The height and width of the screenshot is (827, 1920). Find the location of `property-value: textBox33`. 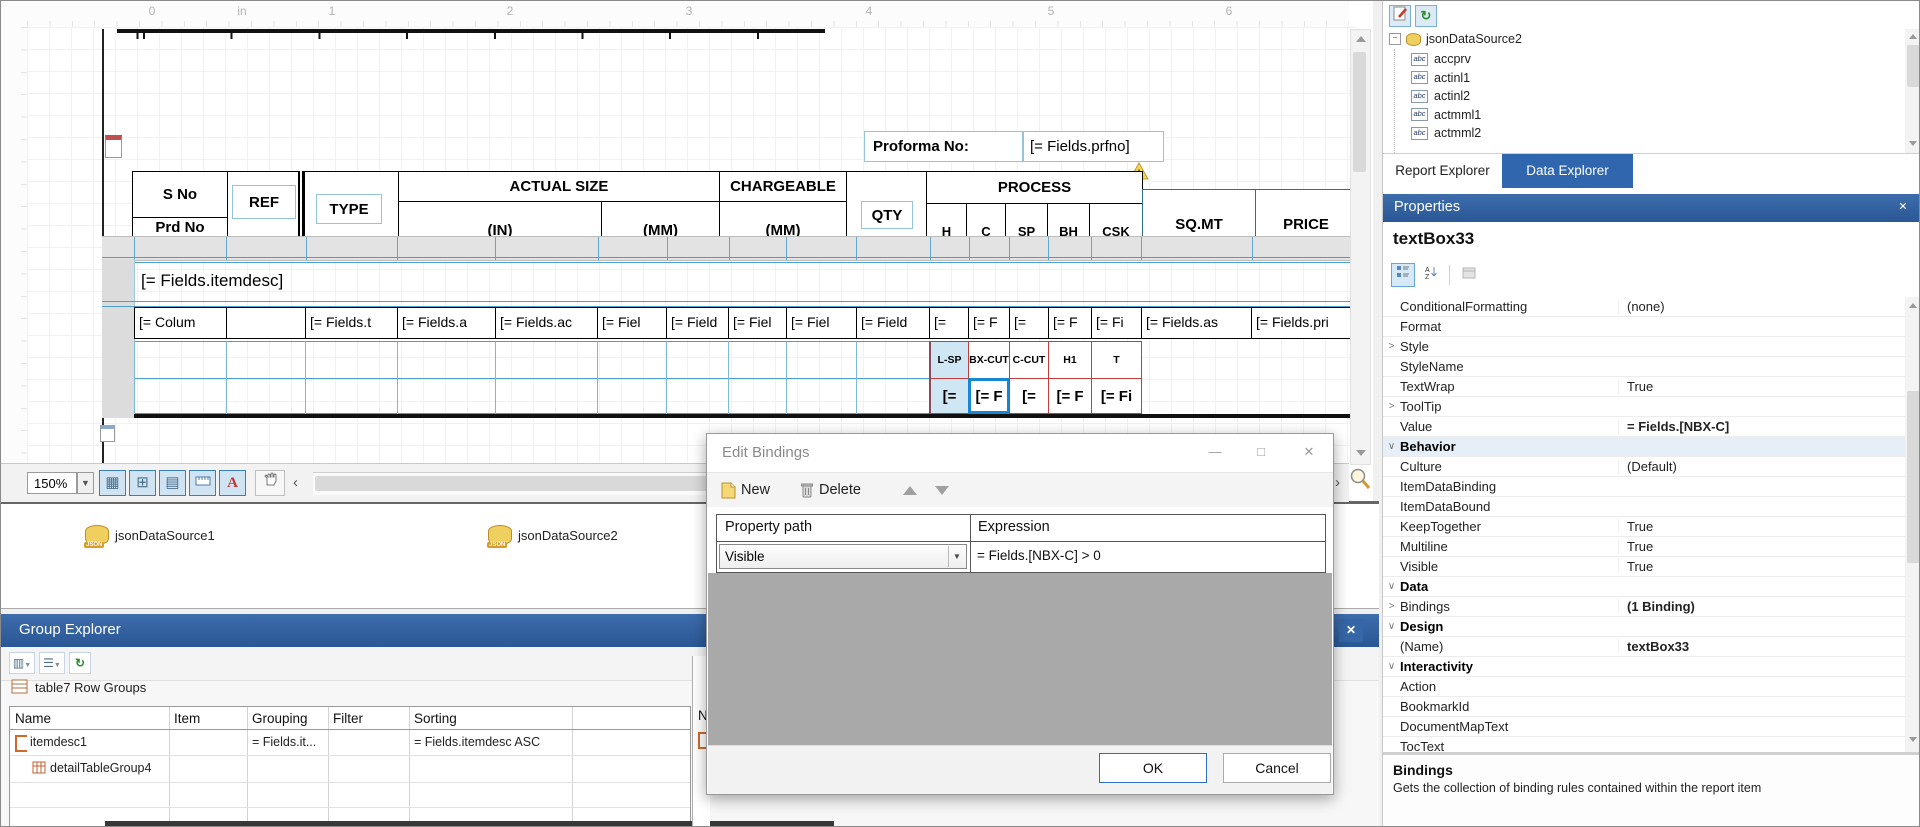

property-value: textBox33 is located at coordinates (1761, 646).